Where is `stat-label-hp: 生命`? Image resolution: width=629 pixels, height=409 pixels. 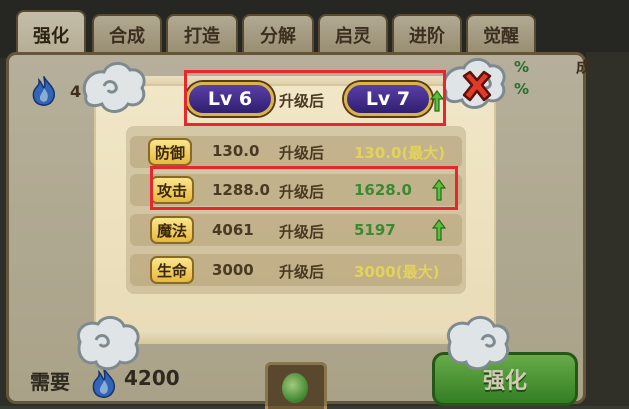
stat-label-hp: 生命 is located at coordinates (172, 270).